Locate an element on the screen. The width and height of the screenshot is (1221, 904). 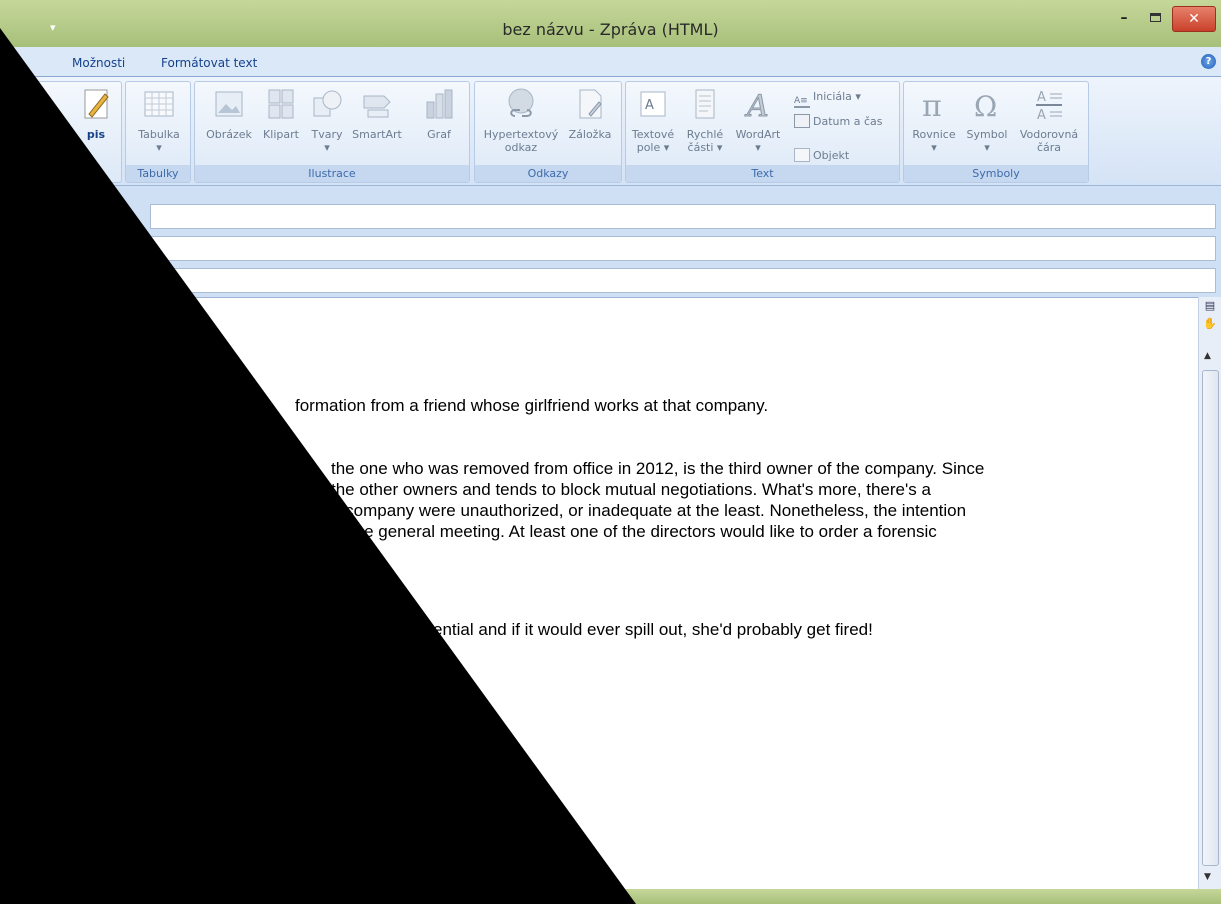
quick-parts-label-line2: části ▾ is located at coordinates (705, 147).